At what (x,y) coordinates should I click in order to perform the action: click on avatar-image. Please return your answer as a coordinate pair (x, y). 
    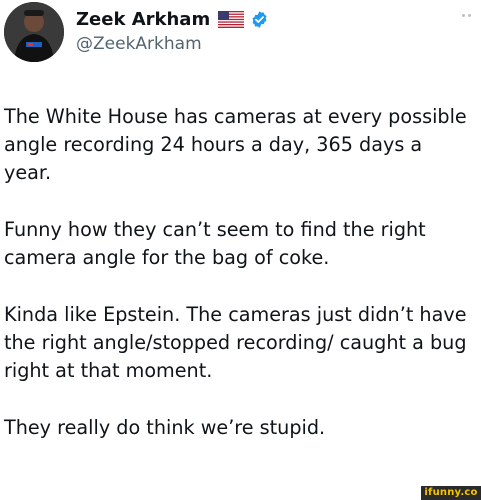
    Looking at the image, I should click on (34, 32).